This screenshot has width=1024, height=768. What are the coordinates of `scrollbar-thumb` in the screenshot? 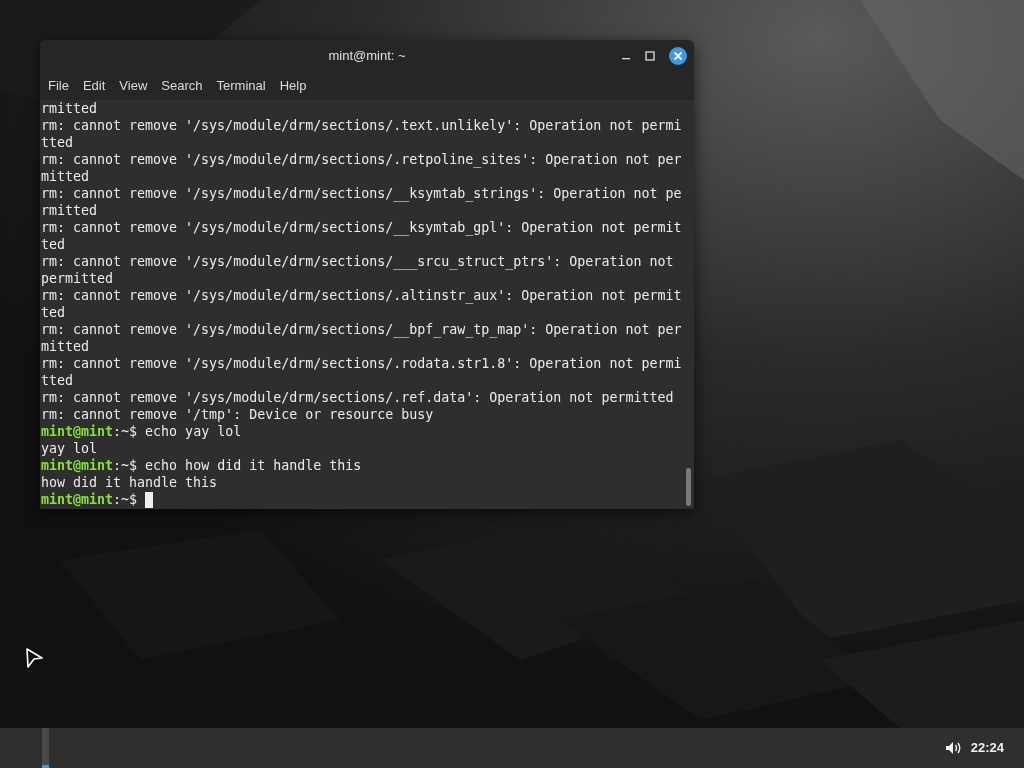 It's located at (688, 487).